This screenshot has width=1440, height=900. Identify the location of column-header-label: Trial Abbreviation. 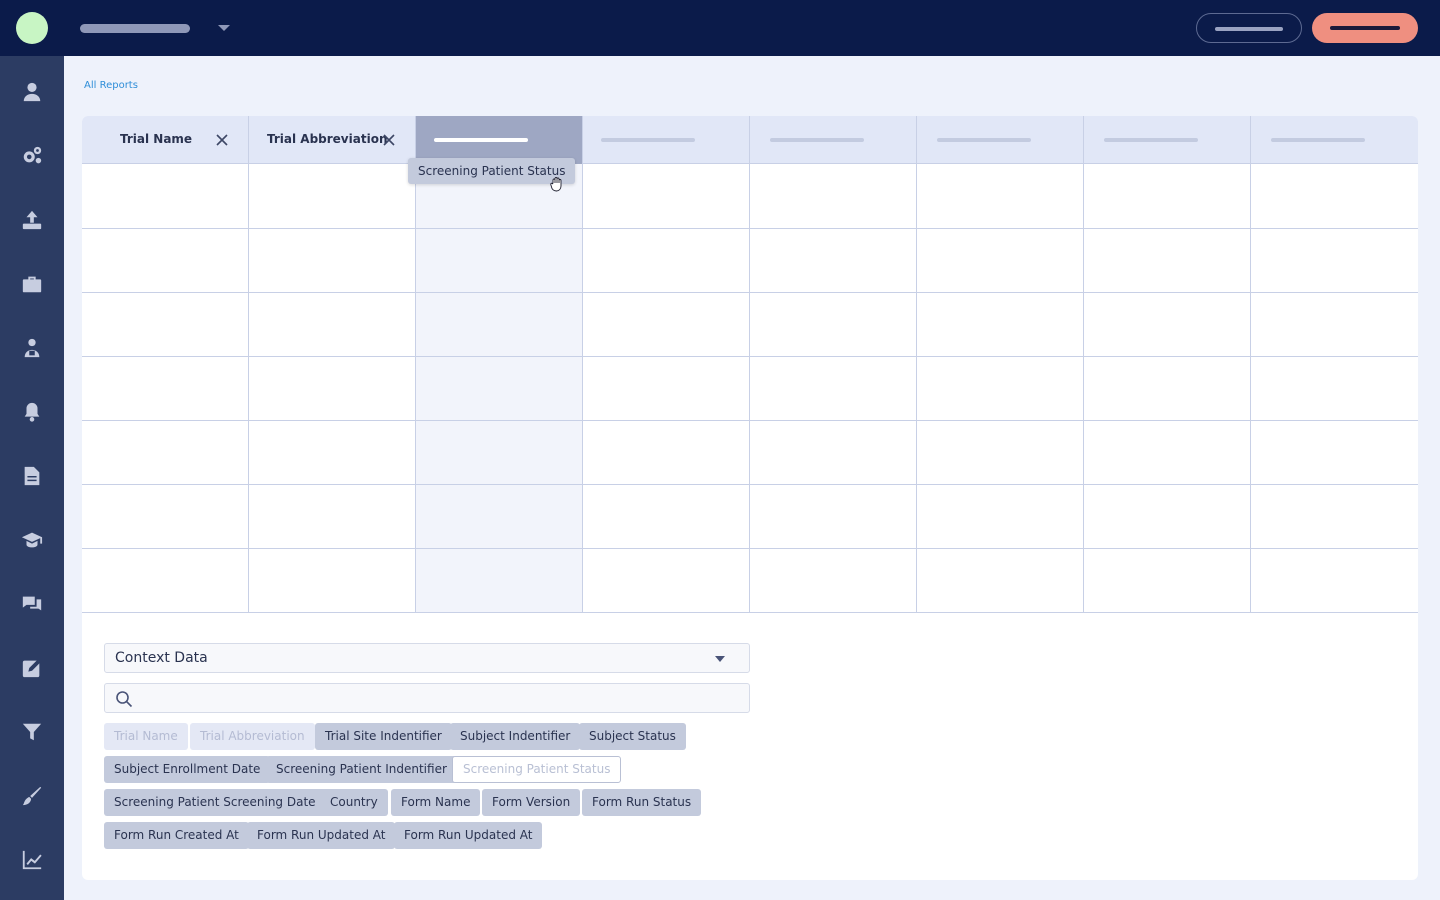
(327, 139).